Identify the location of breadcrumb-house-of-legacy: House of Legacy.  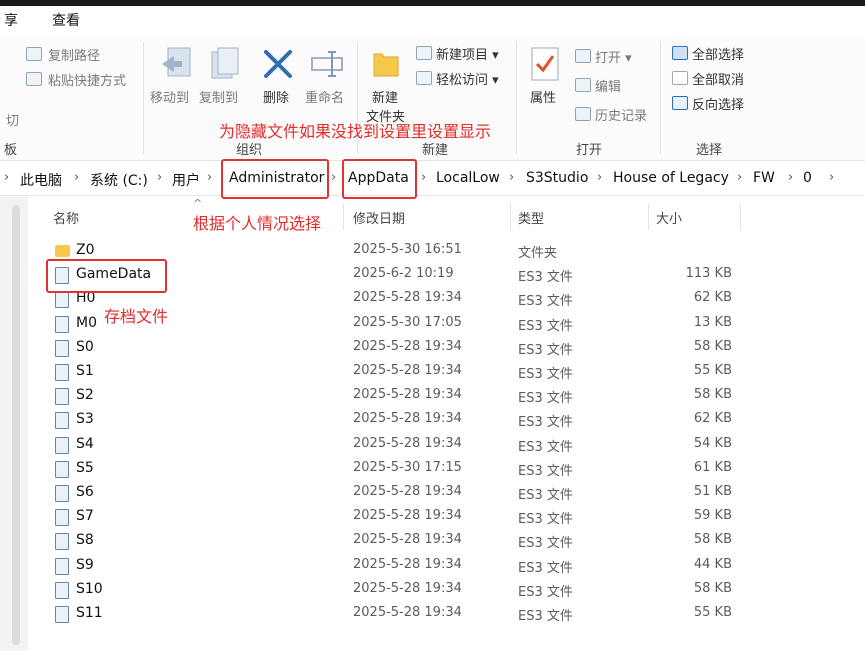
(671, 178).